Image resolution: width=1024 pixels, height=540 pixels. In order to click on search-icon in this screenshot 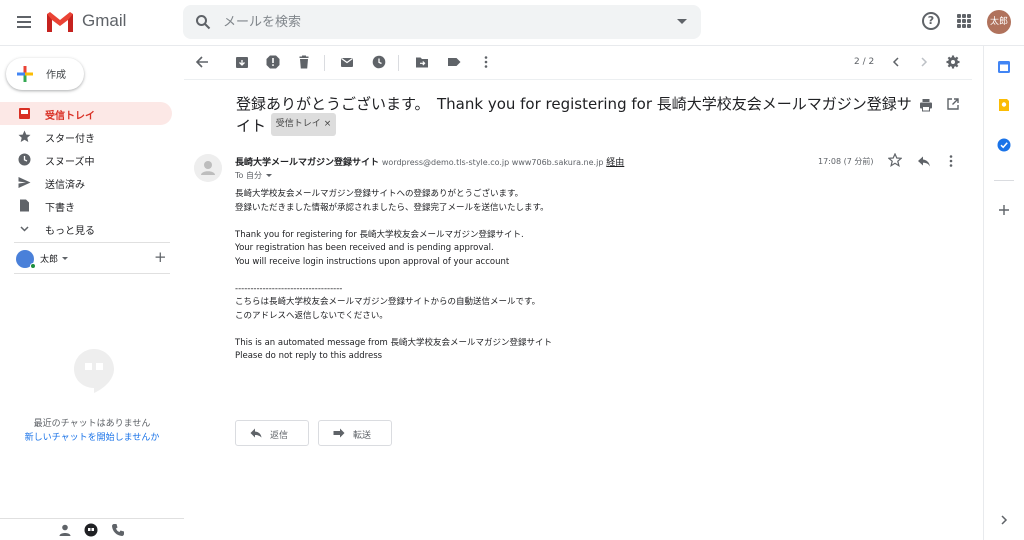, I will do `click(203, 22)`.